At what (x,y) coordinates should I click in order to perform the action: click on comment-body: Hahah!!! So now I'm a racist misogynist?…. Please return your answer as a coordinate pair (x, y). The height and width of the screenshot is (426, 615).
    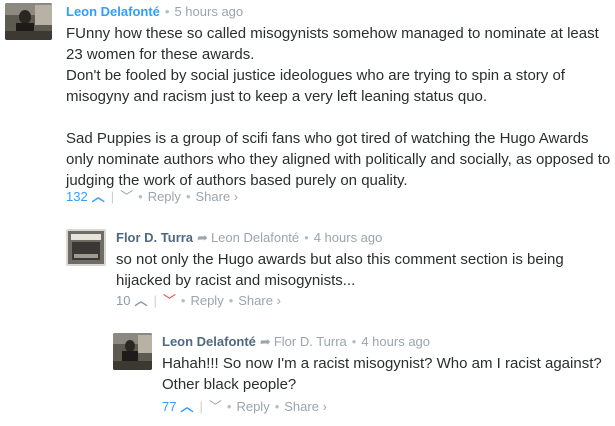
    Looking at the image, I should click on (386, 374).